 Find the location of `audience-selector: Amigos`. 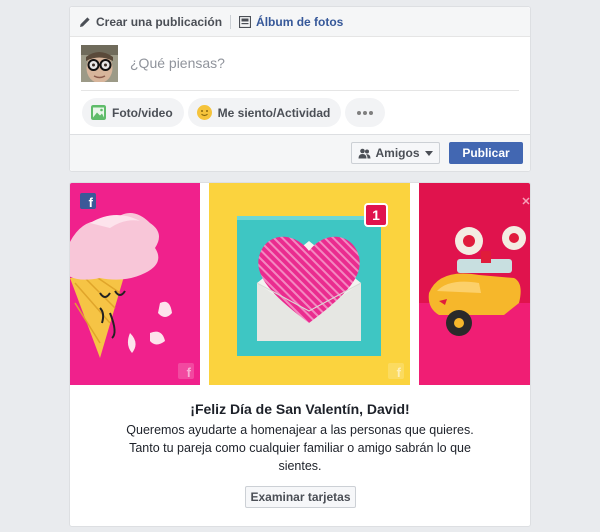

audience-selector: Amigos is located at coordinates (395, 153).